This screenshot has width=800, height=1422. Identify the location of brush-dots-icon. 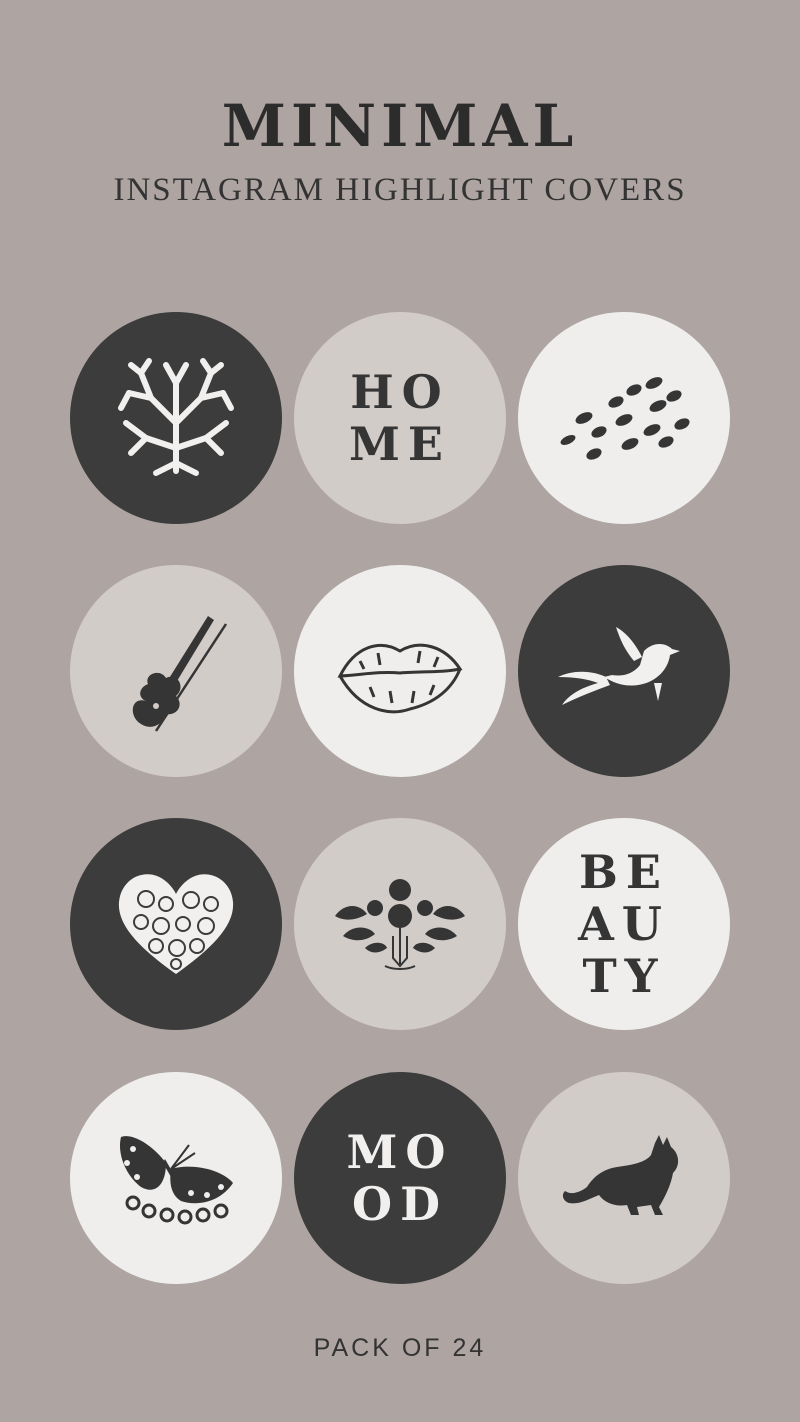
(625, 418).